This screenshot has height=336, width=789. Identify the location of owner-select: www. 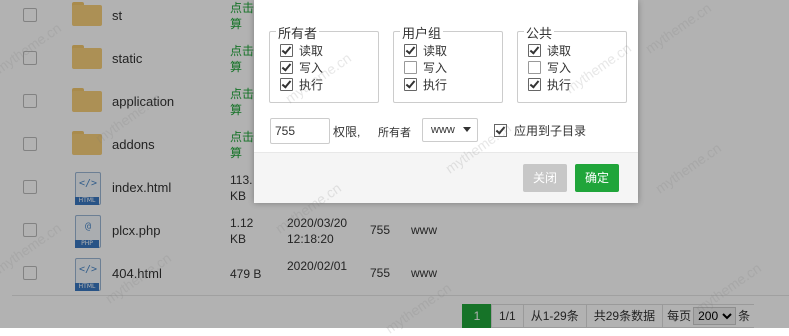
(450, 130).